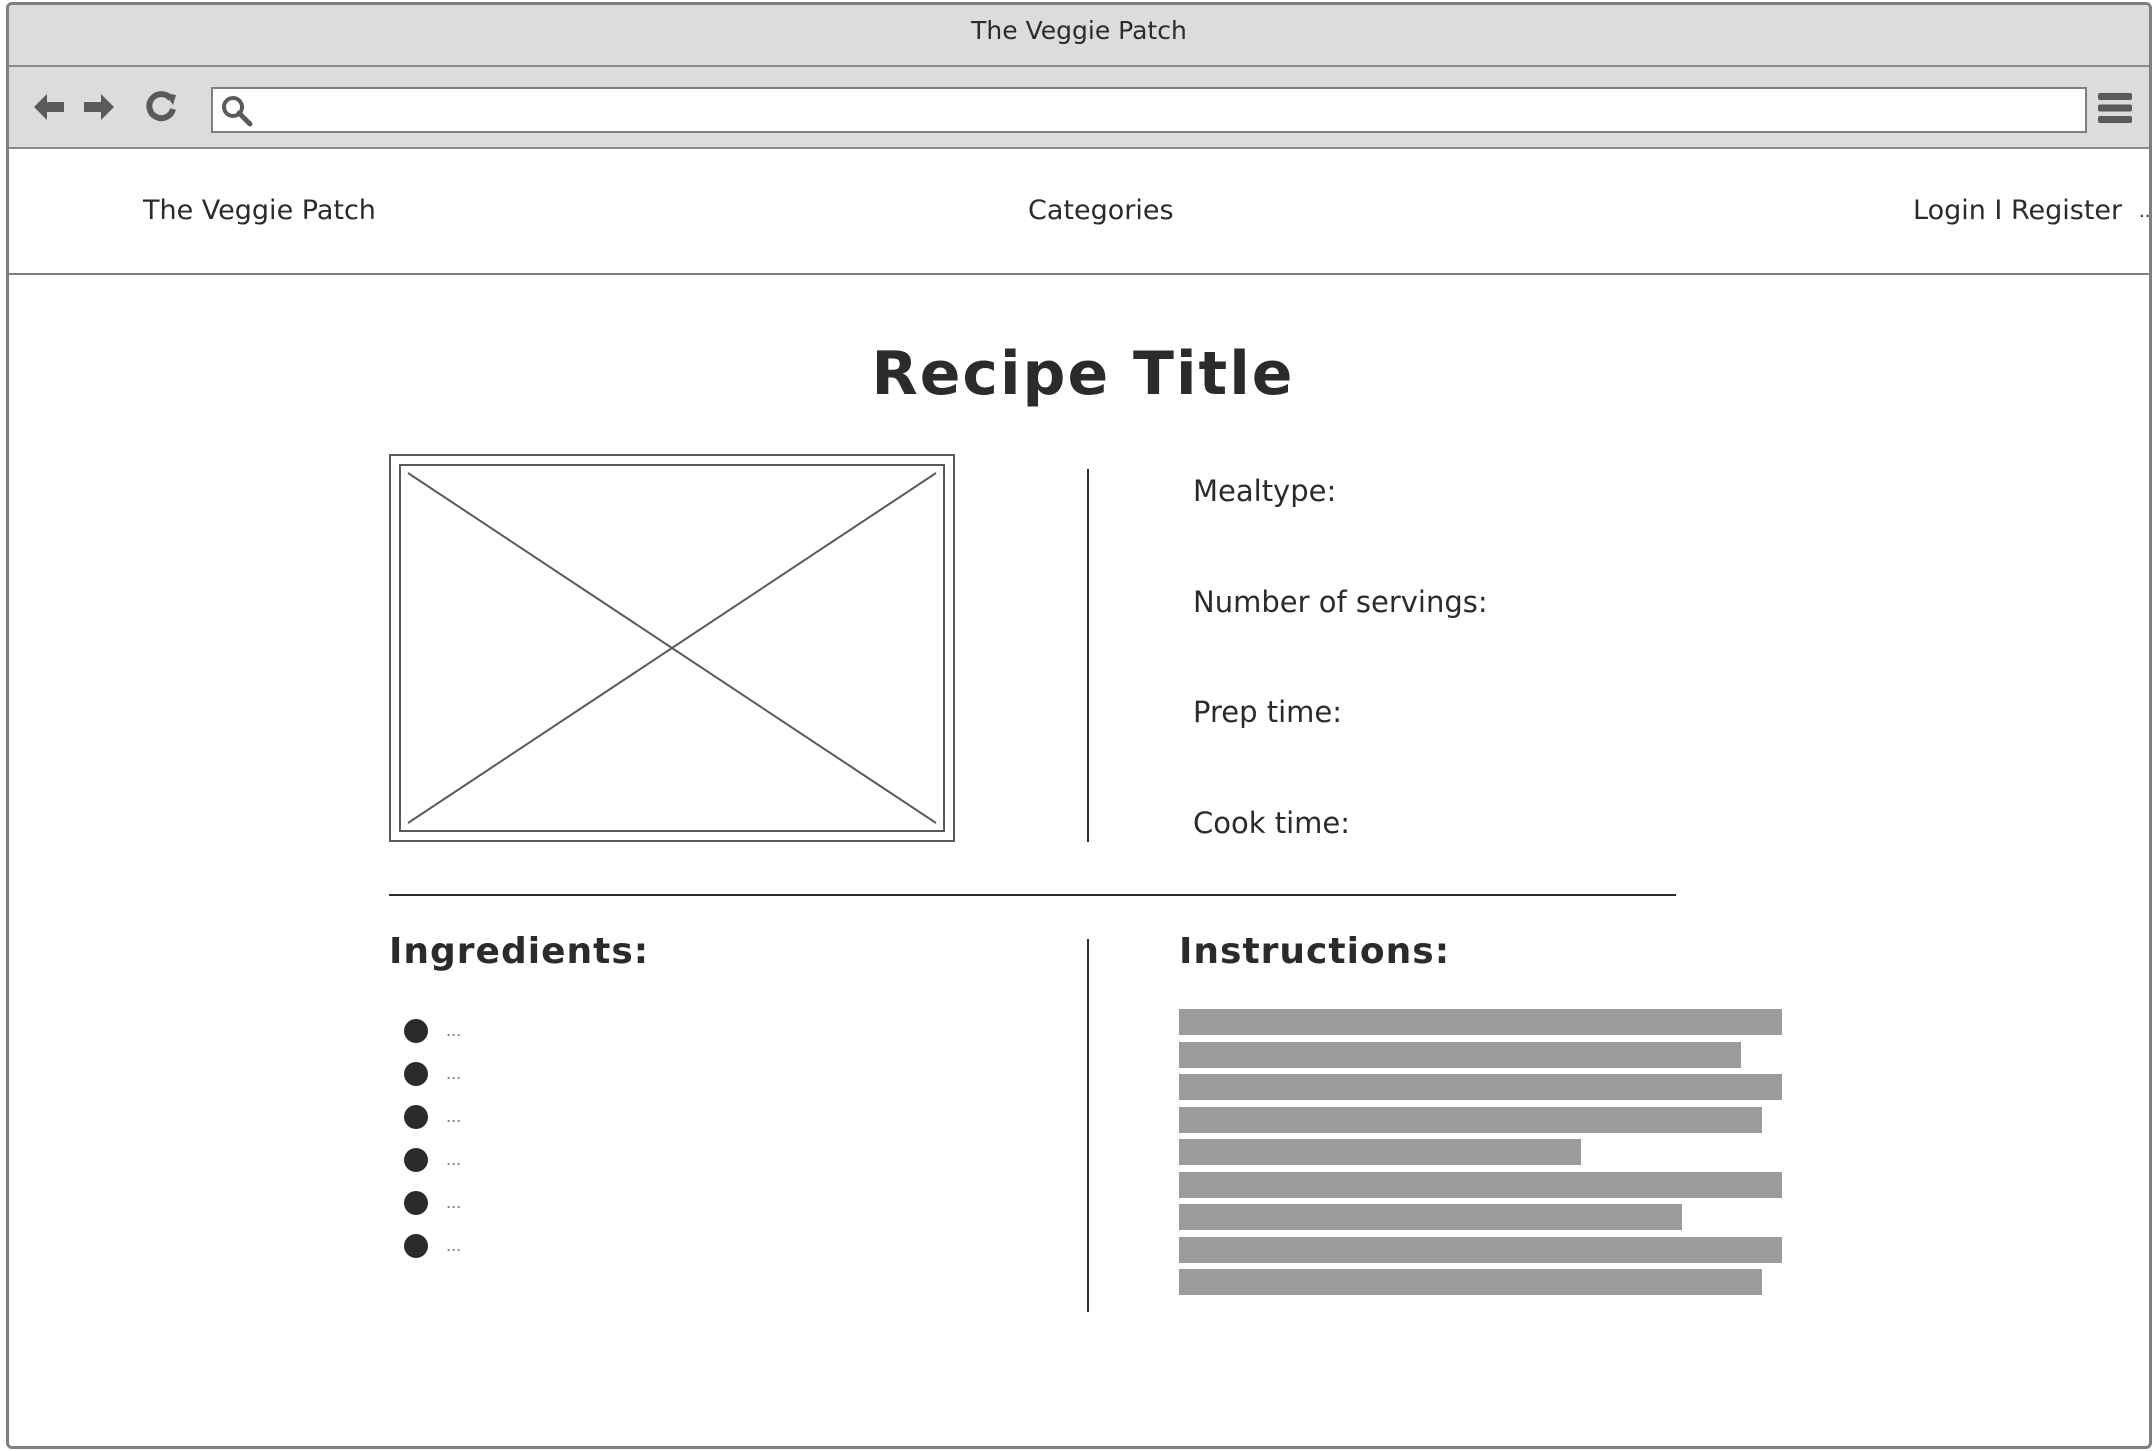  Describe the element at coordinates (2115, 108) in the screenshot. I see `hamburger-menu-icon` at that location.